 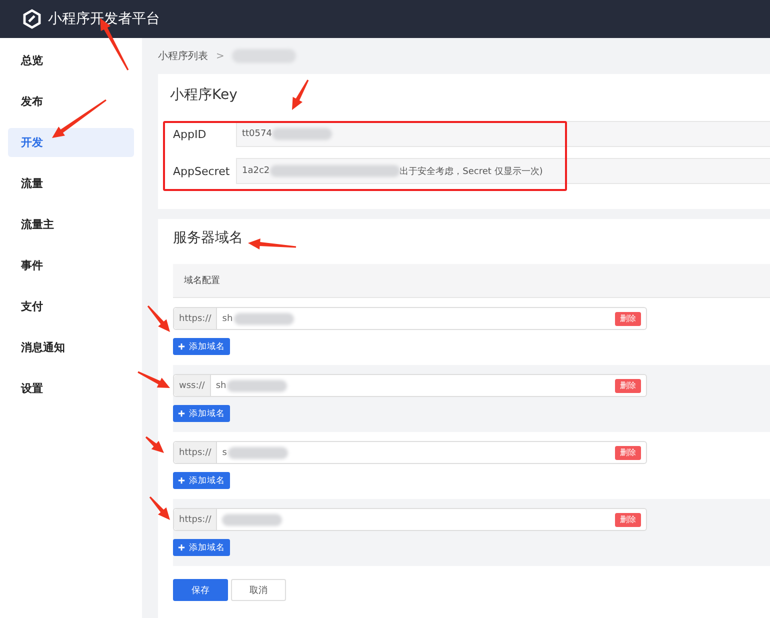 I want to click on sidebar-item: 开发, so click(x=71, y=142).